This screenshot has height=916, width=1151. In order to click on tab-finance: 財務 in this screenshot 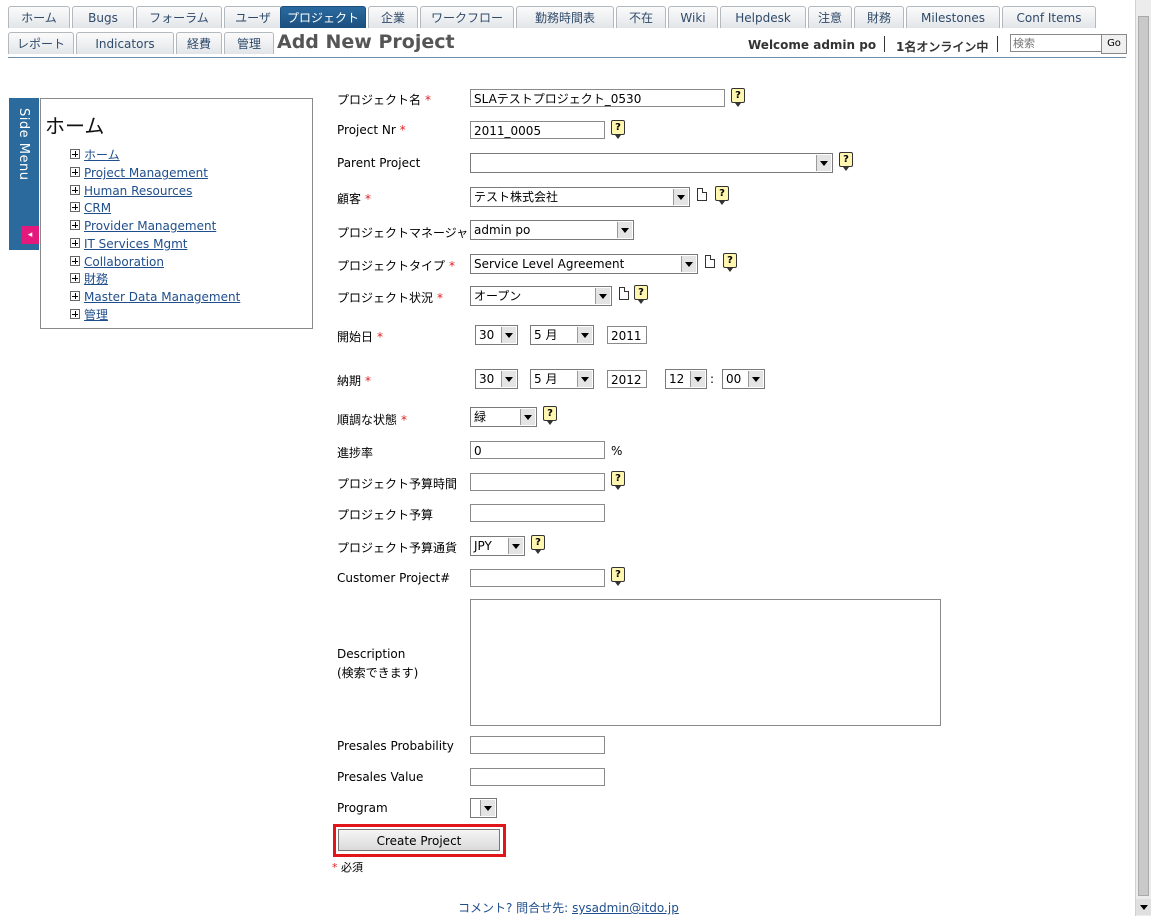, I will do `click(879, 17)`.